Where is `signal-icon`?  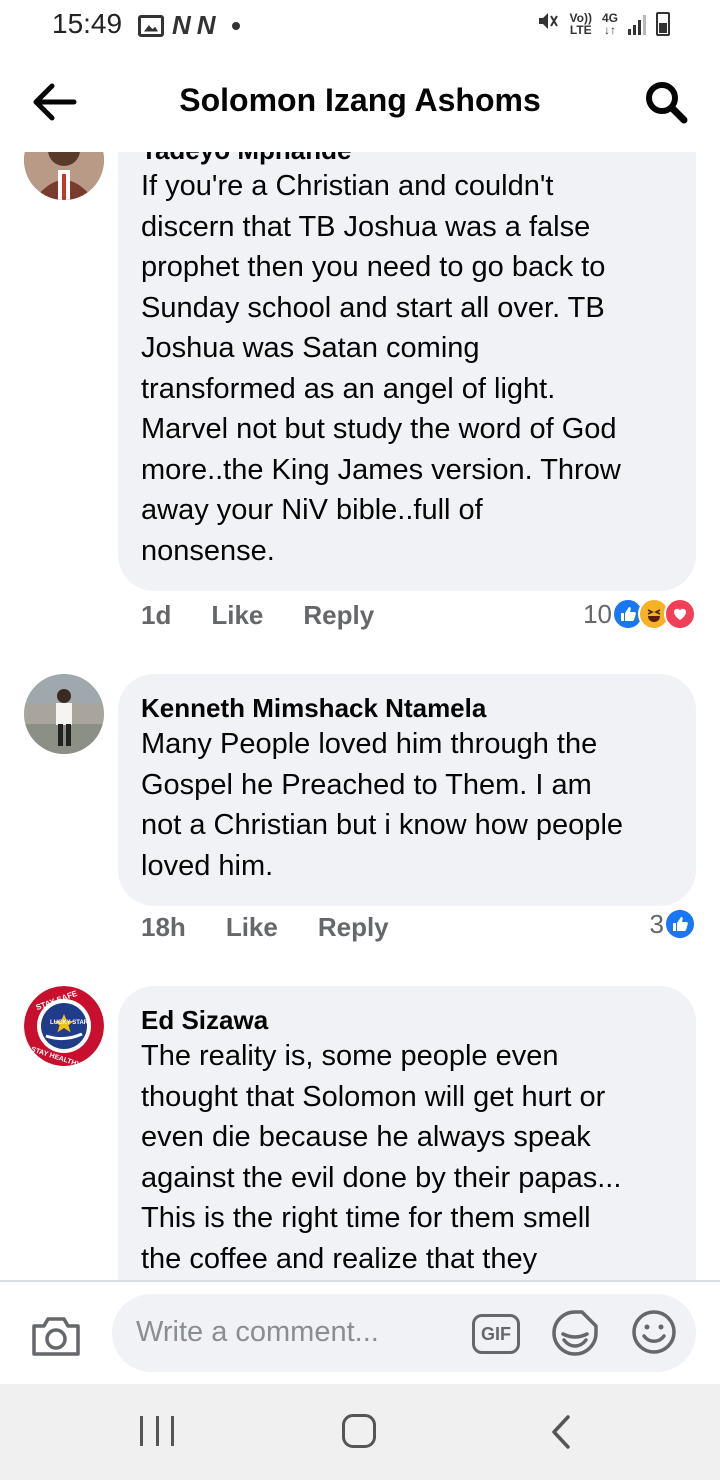 signal-icon is located at coordinates (637, 24).